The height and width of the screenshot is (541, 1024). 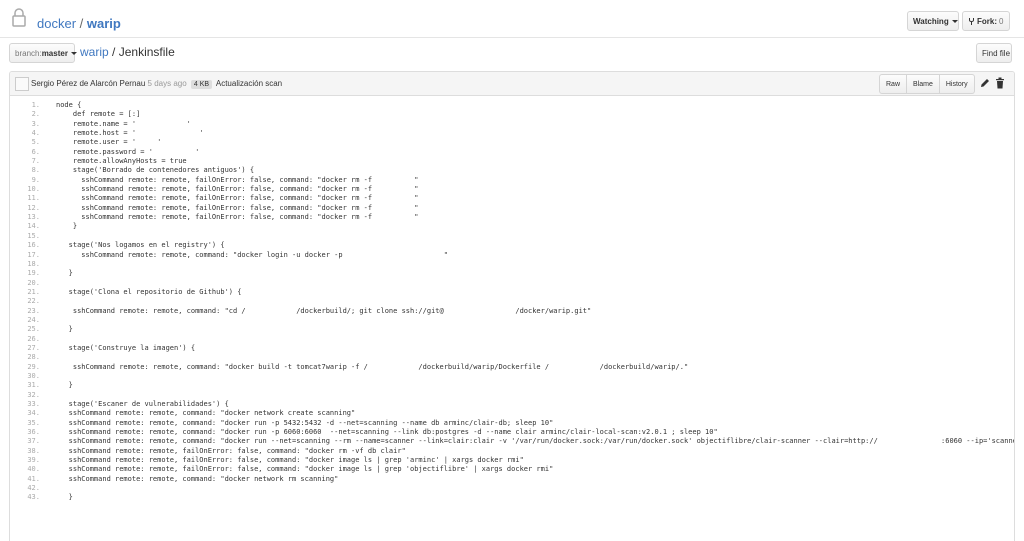 I want to click on line-number: 17., so click(x=25, y=255).